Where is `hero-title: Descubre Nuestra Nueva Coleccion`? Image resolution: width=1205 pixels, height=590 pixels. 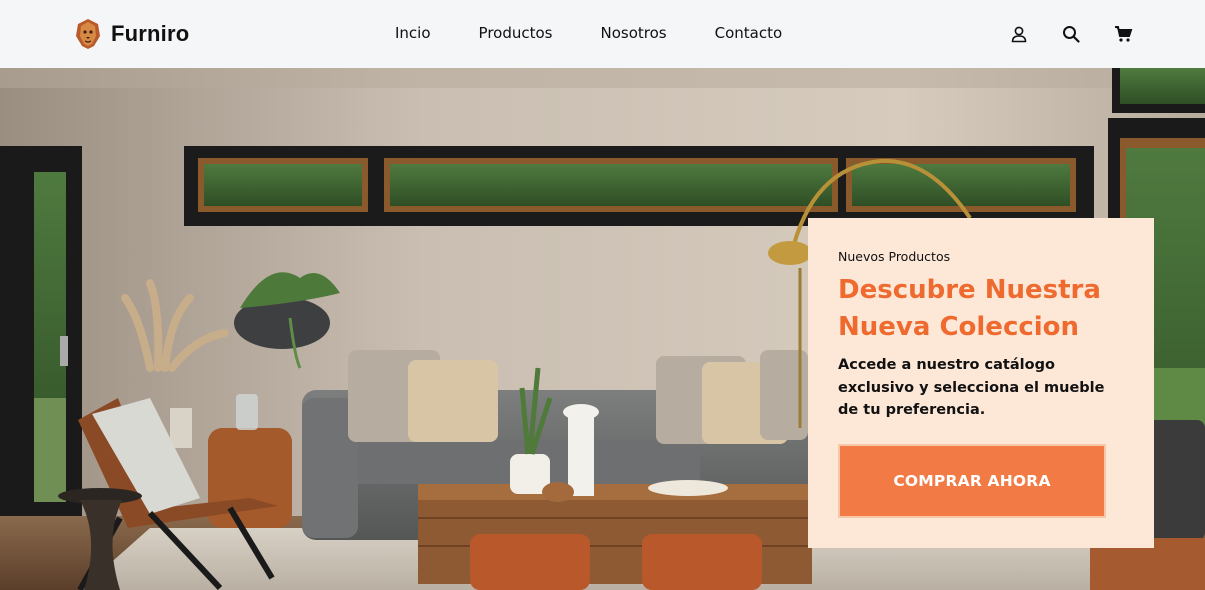 hero-title: Descubre Nuestra Nueva Coleccion is located at coordinates (981, 309).